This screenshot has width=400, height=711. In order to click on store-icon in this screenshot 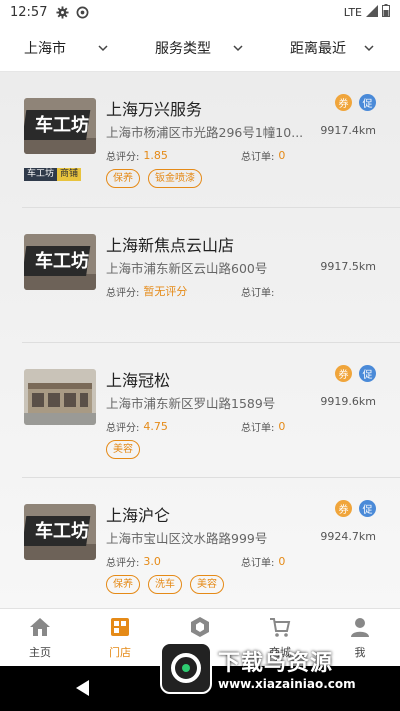, I will do `click(120, 626)`.